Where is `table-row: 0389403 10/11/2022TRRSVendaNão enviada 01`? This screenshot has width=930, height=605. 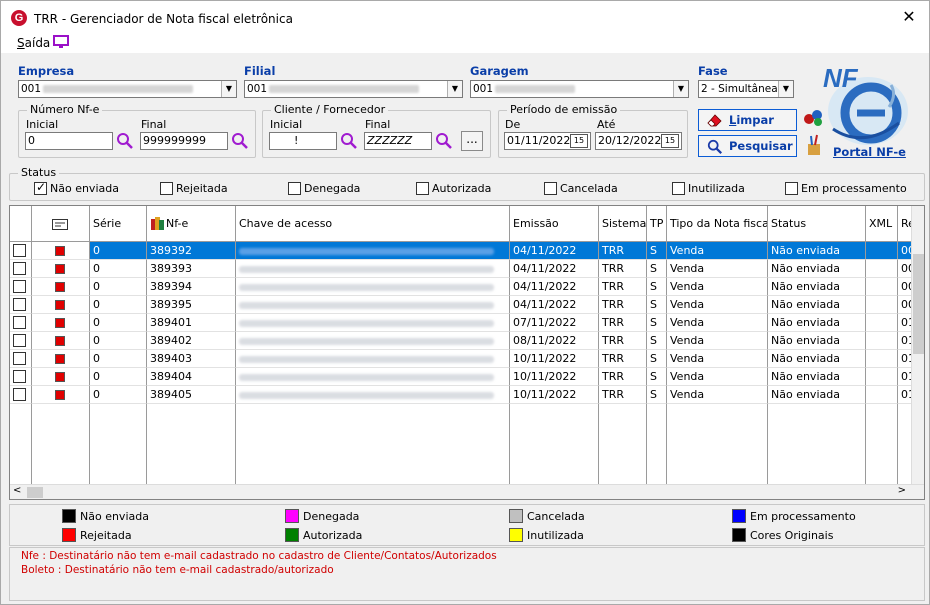
table-row: 0389403 10/11/2022TRRSVendaNão enviada 01 is located at coordinates (461, 359).